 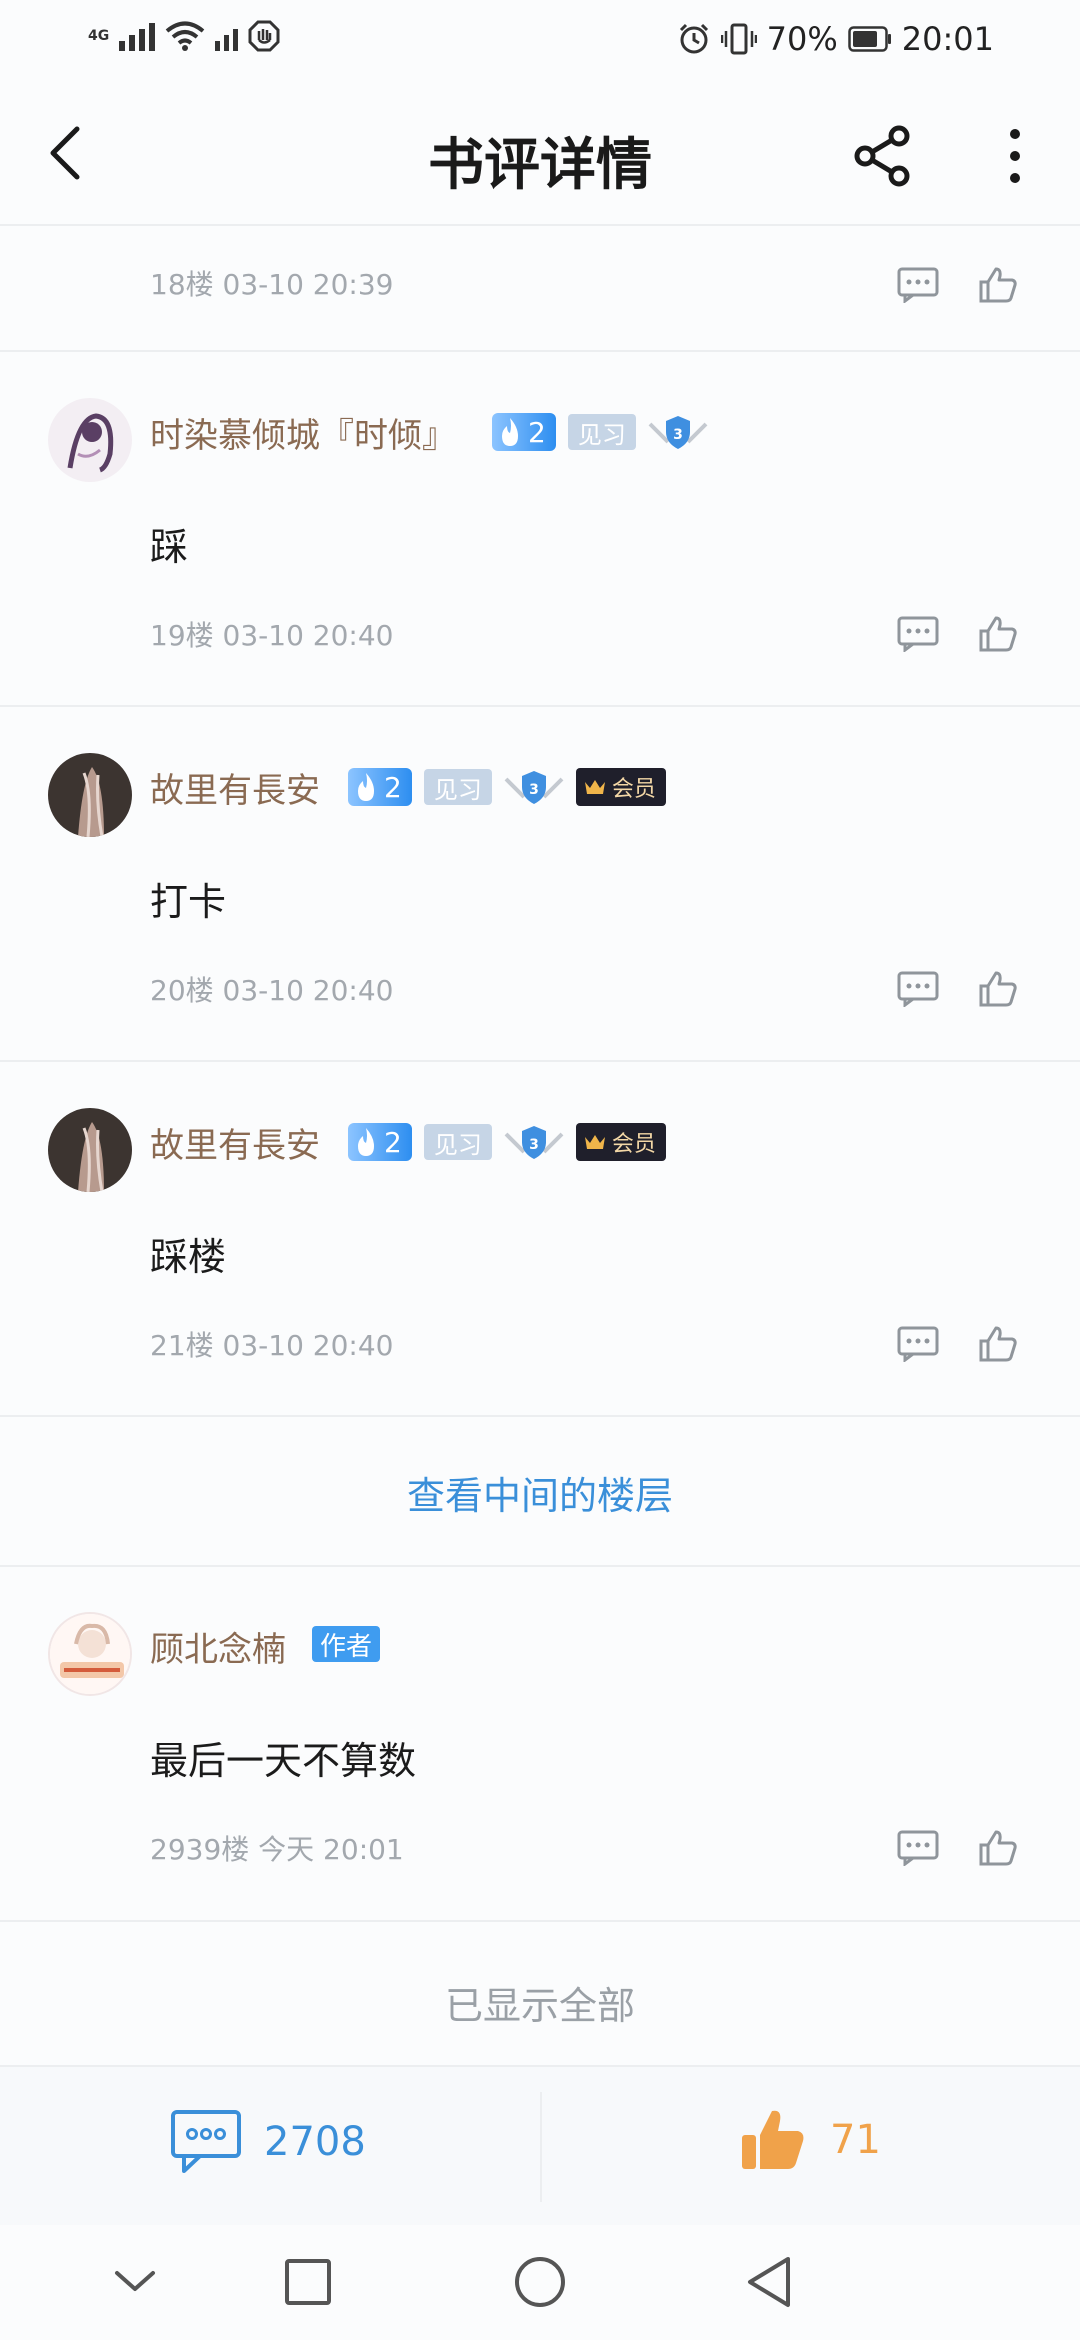 I want to click on comment-text: 最后一天不算数, so click(x=283, y=1761).